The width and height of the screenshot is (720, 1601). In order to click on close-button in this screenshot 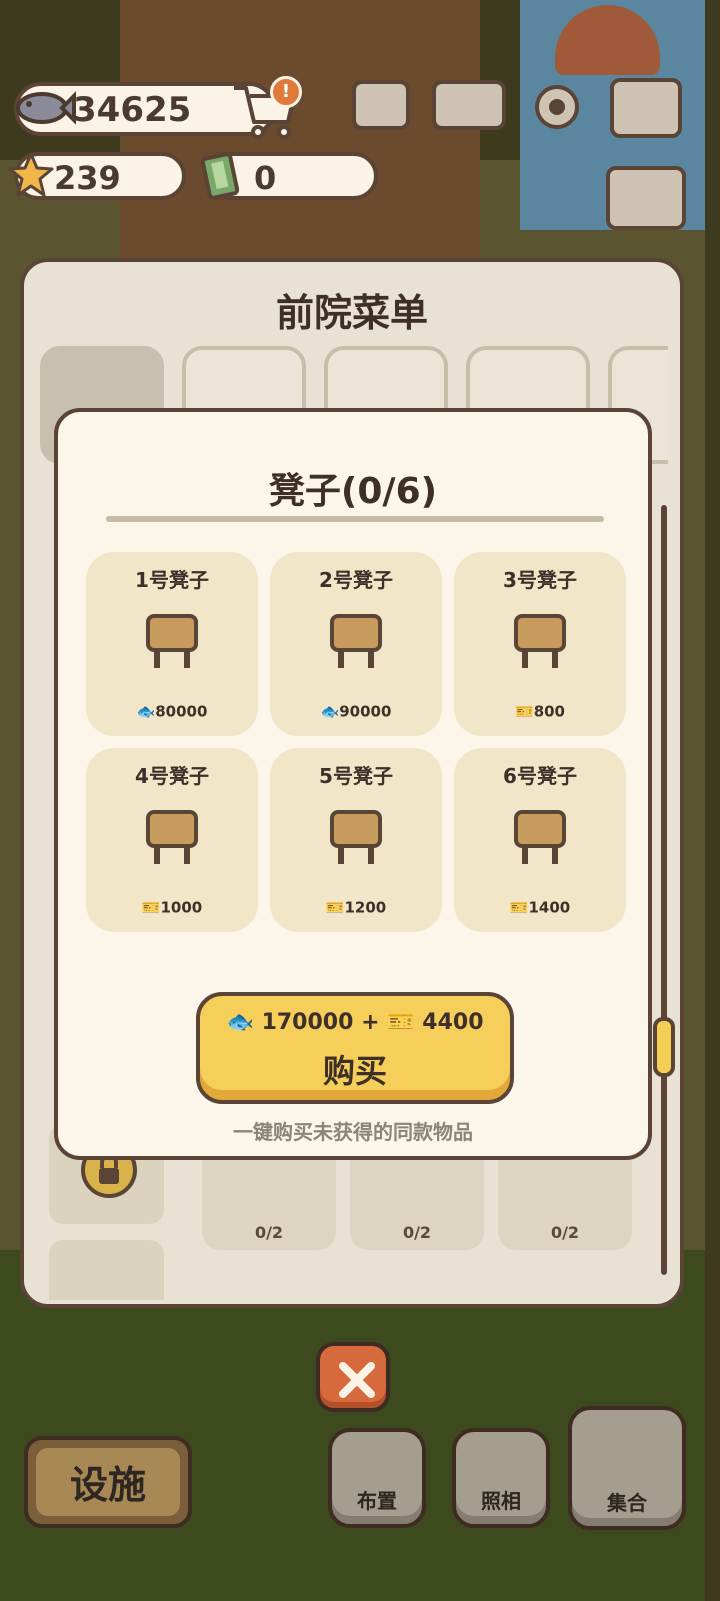, I will do `click(353, 1377)`.